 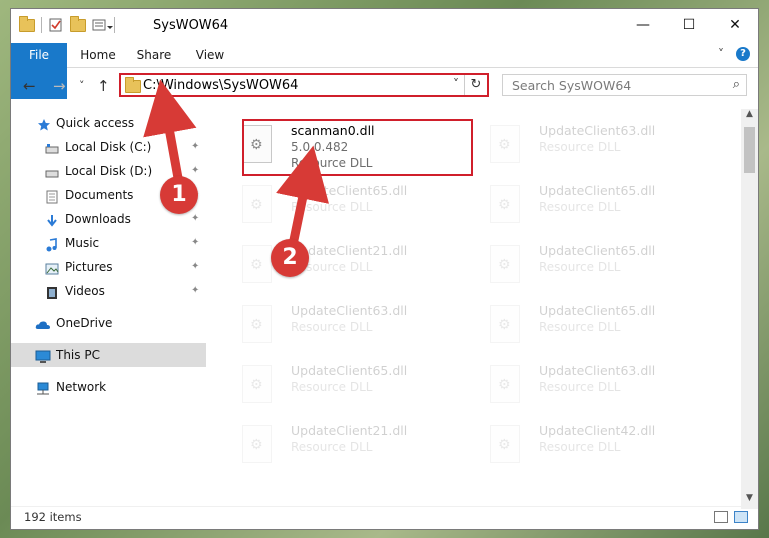 I want to click on scroll-up-icon: ▲, so click(x=749, y=117).